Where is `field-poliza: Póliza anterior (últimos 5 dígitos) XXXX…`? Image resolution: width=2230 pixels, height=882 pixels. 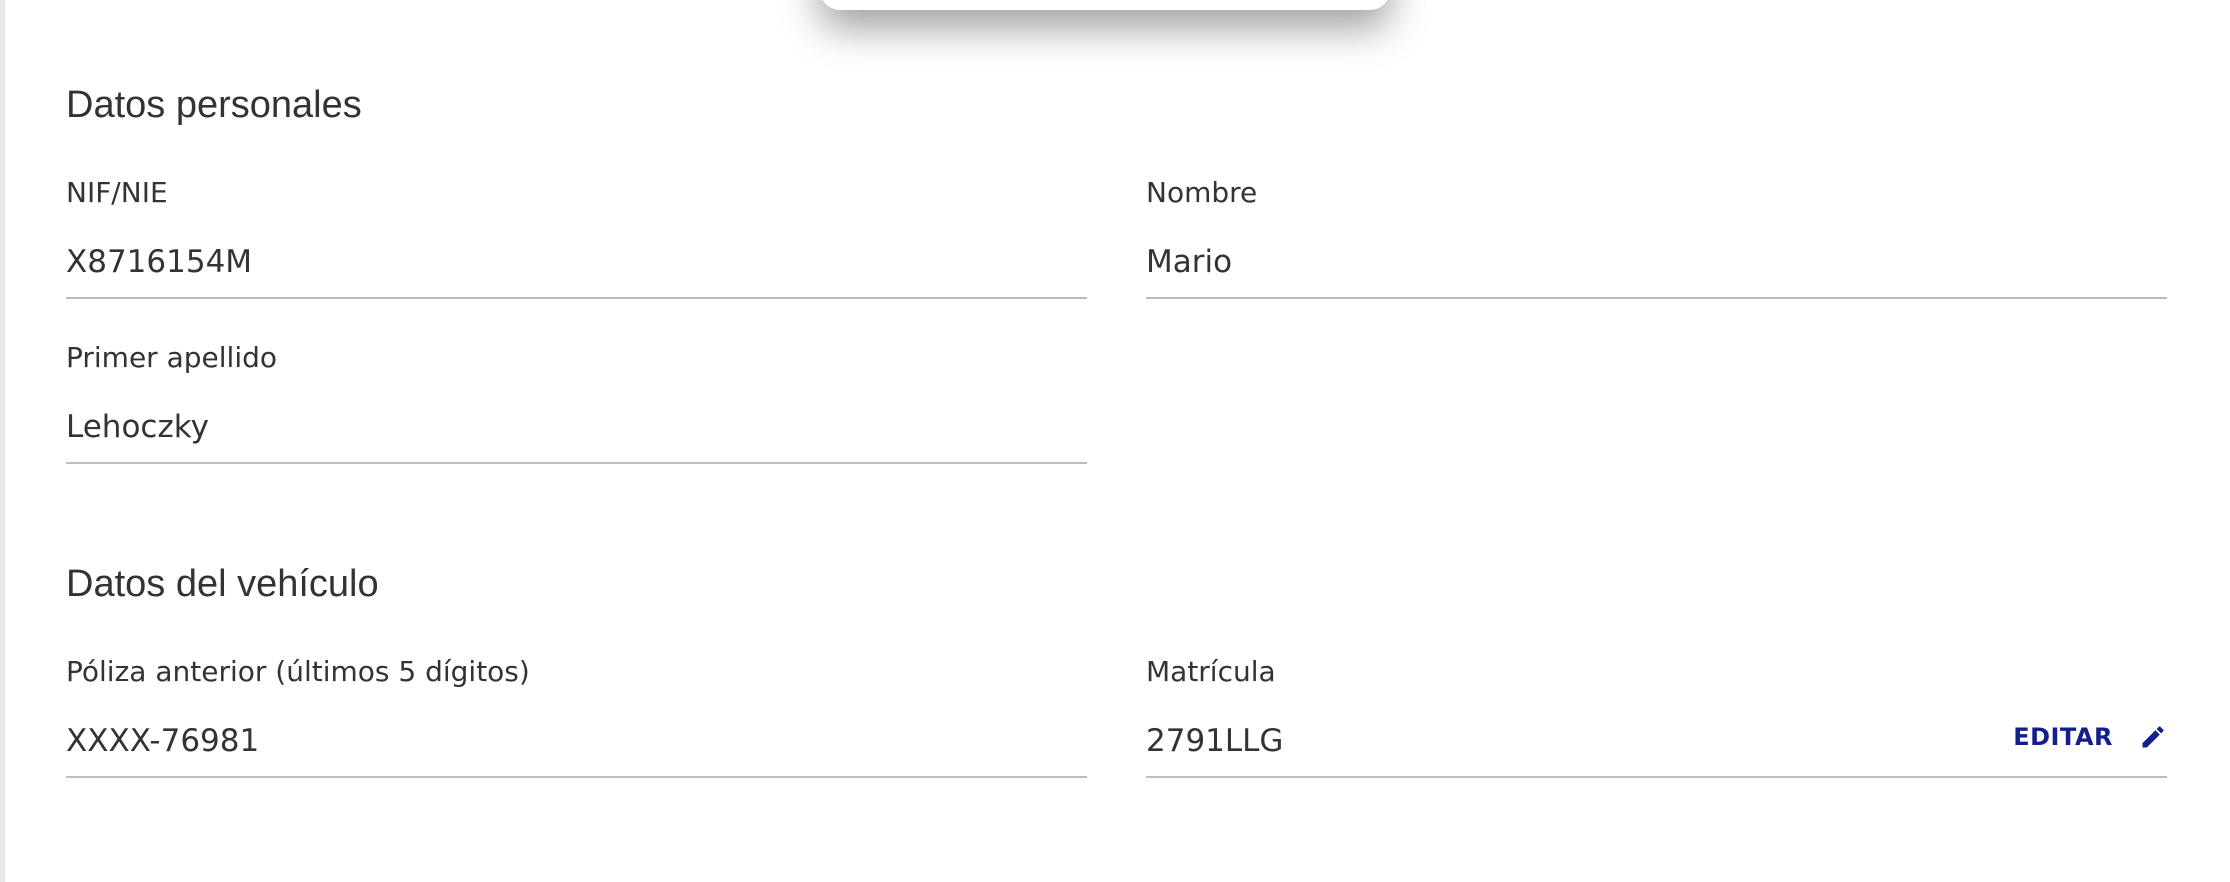
field-poliza: Póliza anterior (últimos 5 dígitos) XXXX… is located at coordinates (576, 716).